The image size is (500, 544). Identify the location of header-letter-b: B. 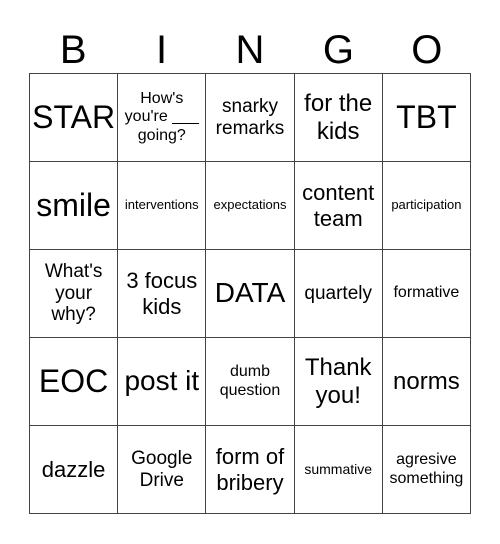
(73, 50).